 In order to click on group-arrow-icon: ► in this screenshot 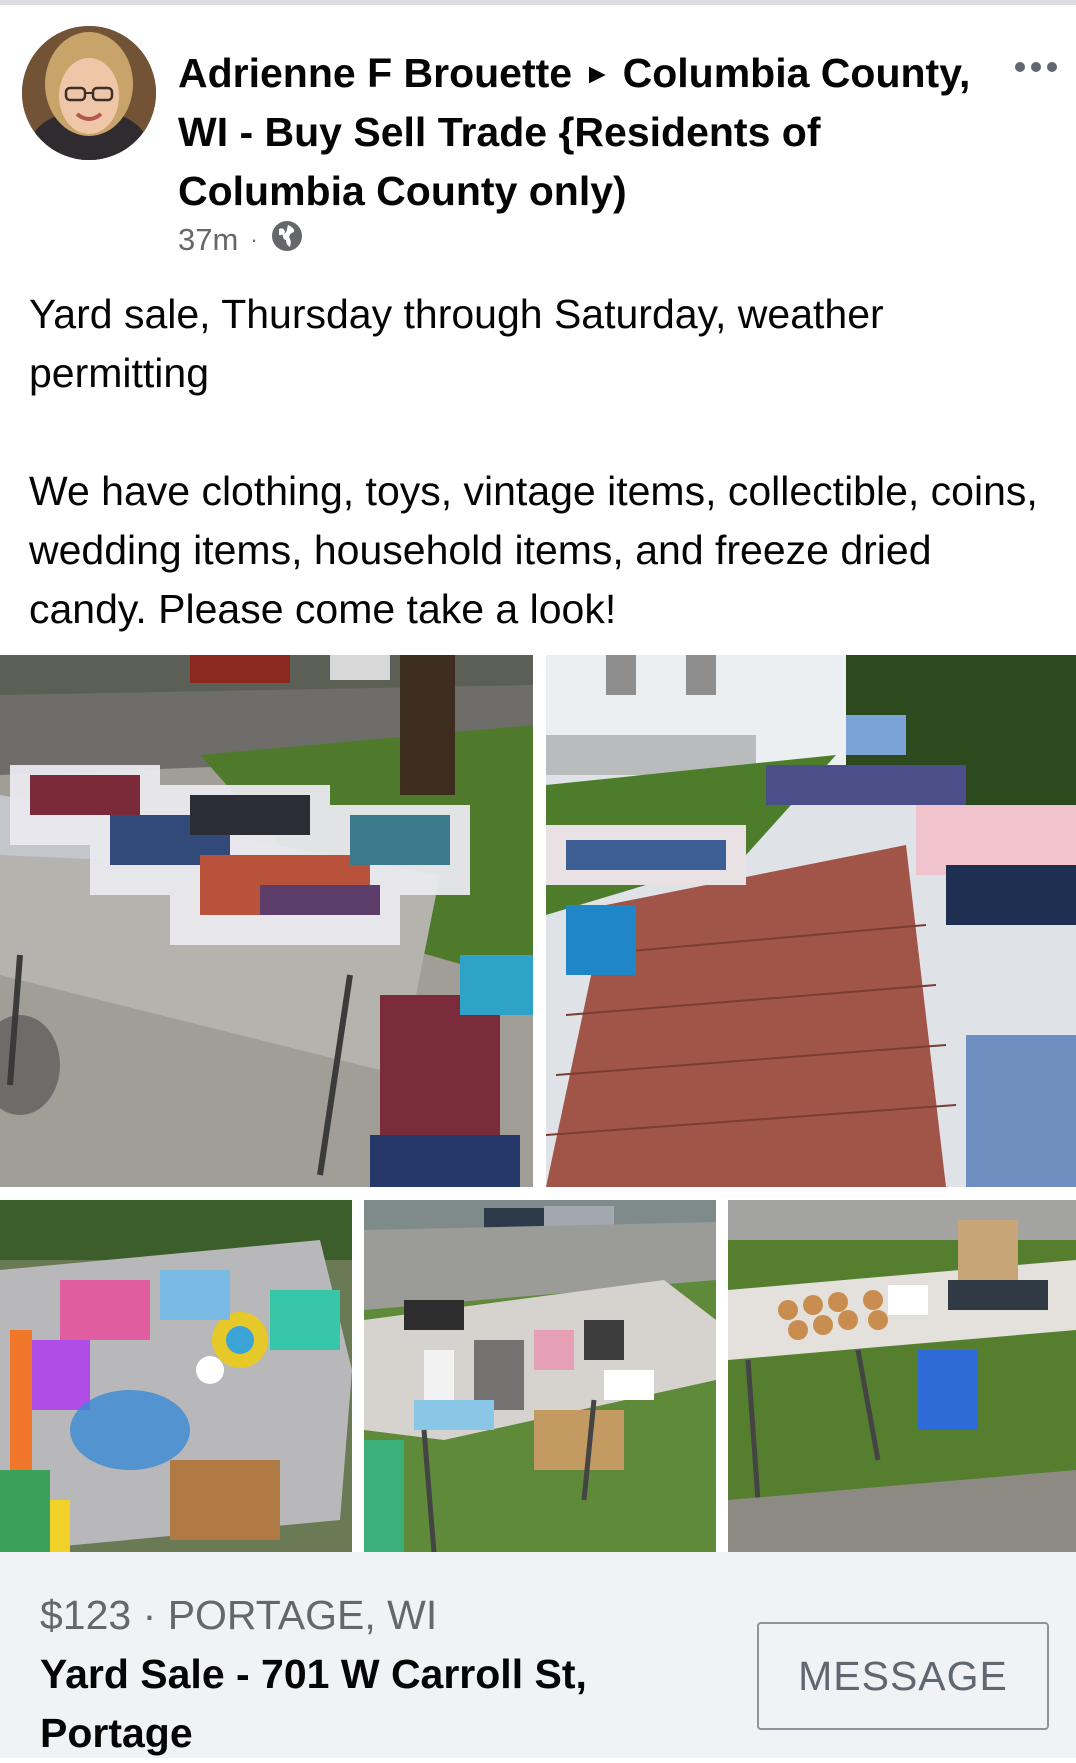, I will do `click(597, 73)`.